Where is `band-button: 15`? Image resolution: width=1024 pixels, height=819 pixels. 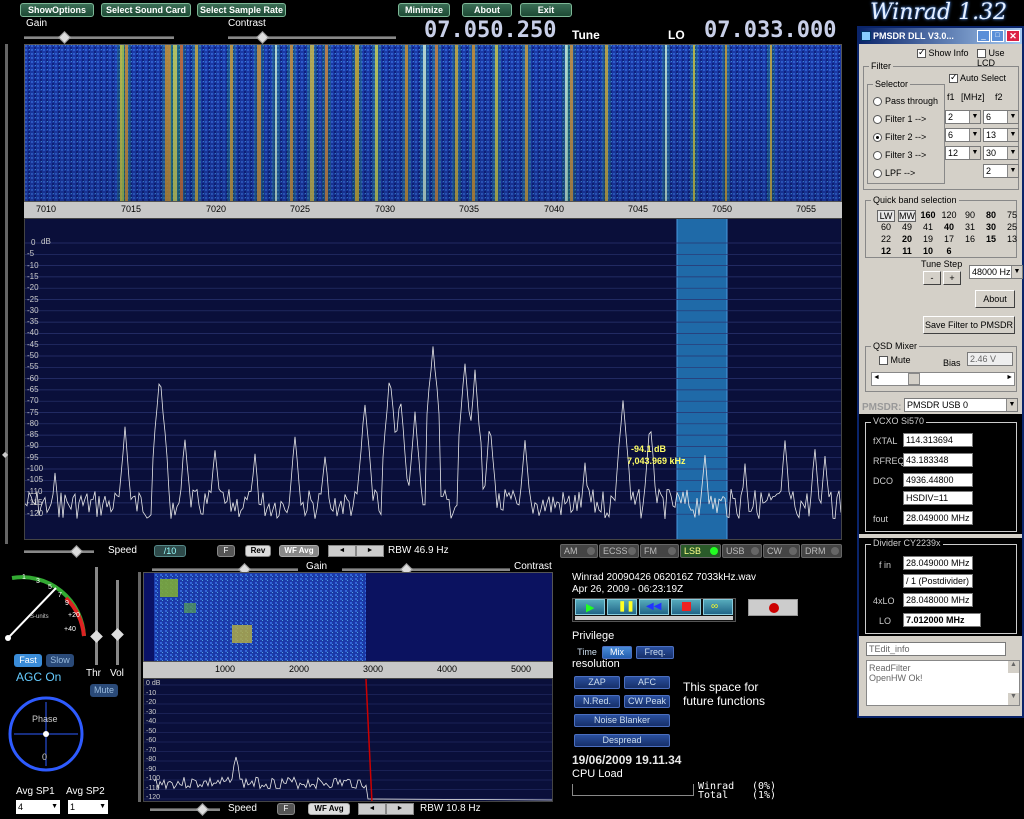
band-button: 15 is located at coordinates (991, 239).